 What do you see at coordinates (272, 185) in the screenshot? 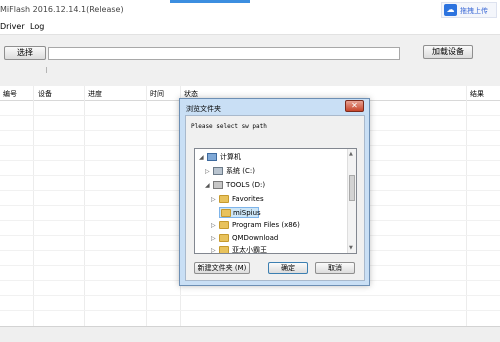
I see `tree-item-tools-d: ◢ TOOLS (D:)` at bounding box center [272, 185].